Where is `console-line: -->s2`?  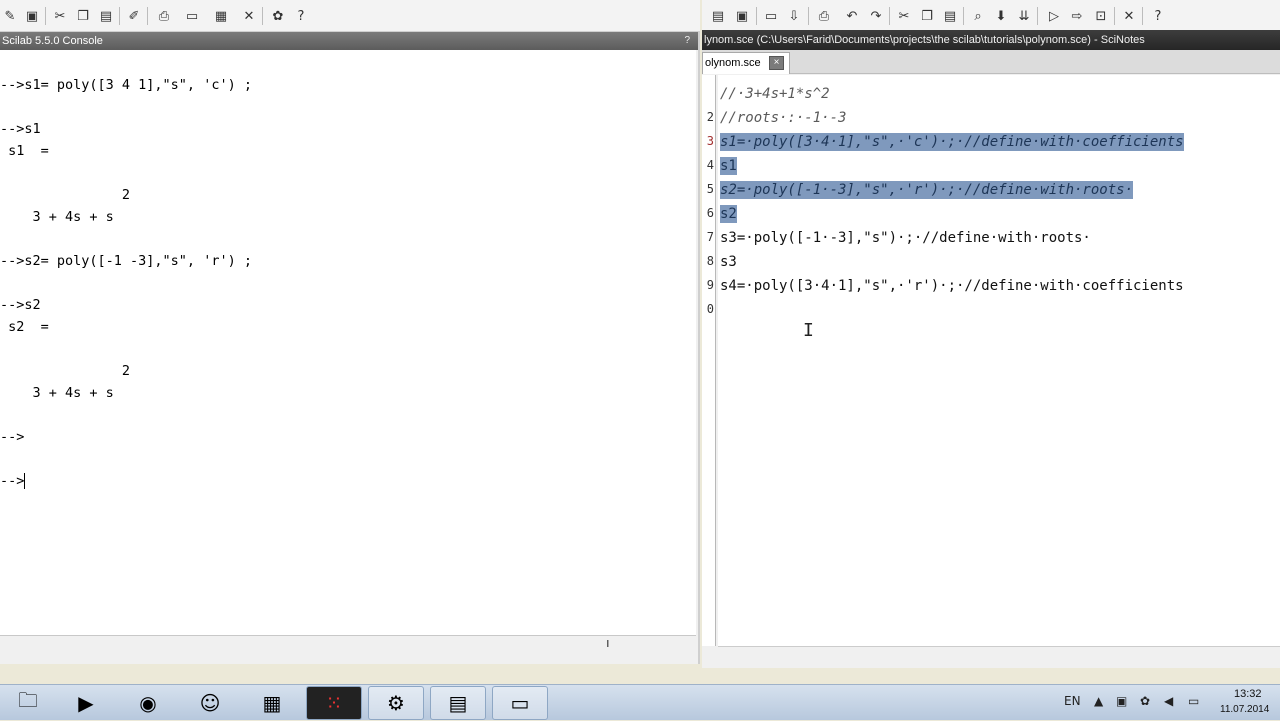 console-line: -->s2 is located at coordinates (20, 305).